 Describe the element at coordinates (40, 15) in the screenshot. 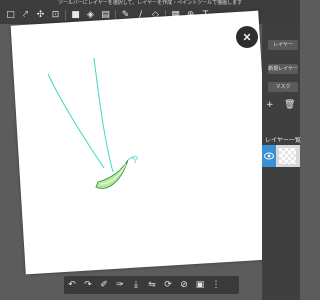

I see `move-icon: ✣` at that location.